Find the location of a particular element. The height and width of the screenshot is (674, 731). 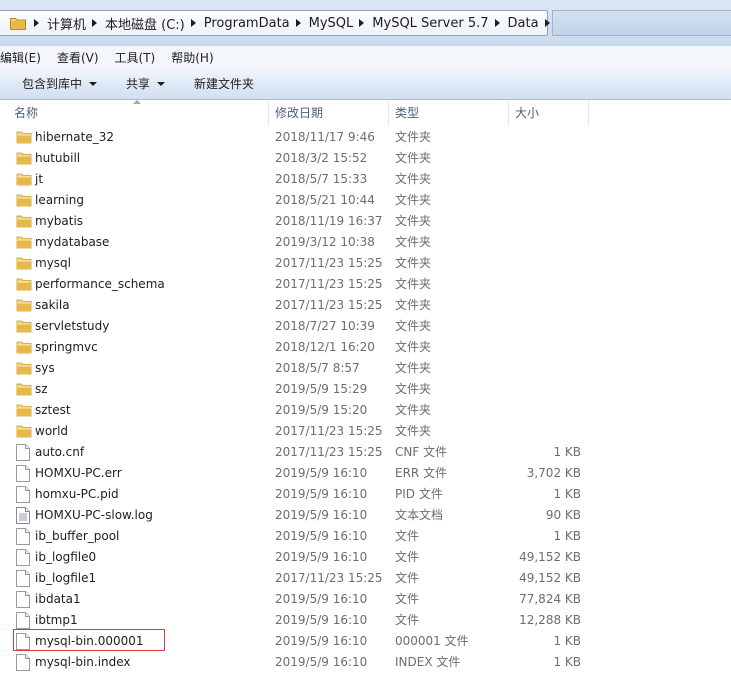

file-row: mydatabase 2019/3/12 10:38 文件夹 is located at coordinates (365, 242).